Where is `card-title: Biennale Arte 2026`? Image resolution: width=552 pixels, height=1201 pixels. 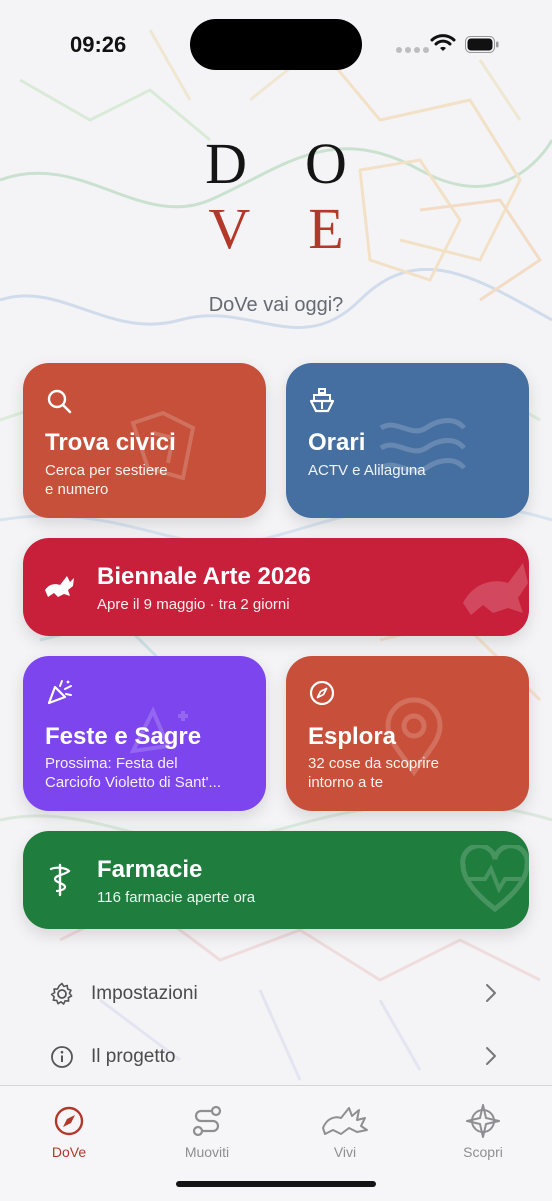
card-title: Biennale Arte 2026 is located at coordinates (204, 576).